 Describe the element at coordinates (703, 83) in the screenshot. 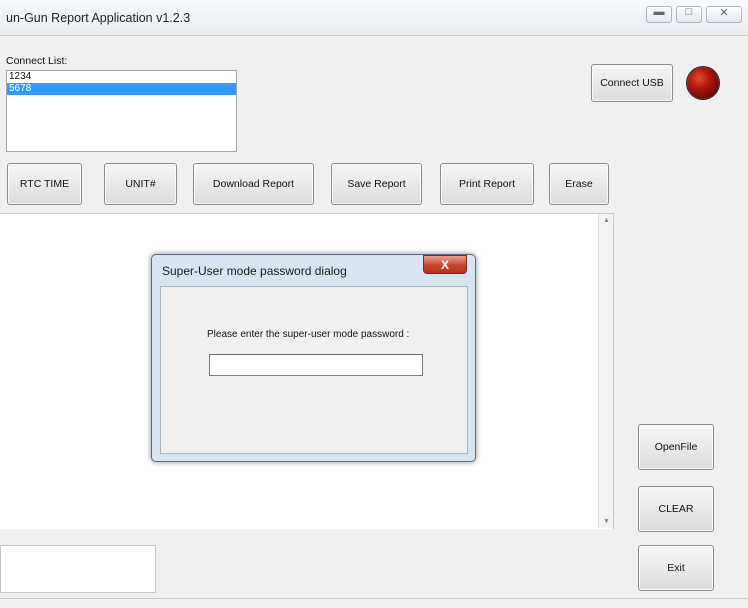

I see `status-led-icon` at that location.